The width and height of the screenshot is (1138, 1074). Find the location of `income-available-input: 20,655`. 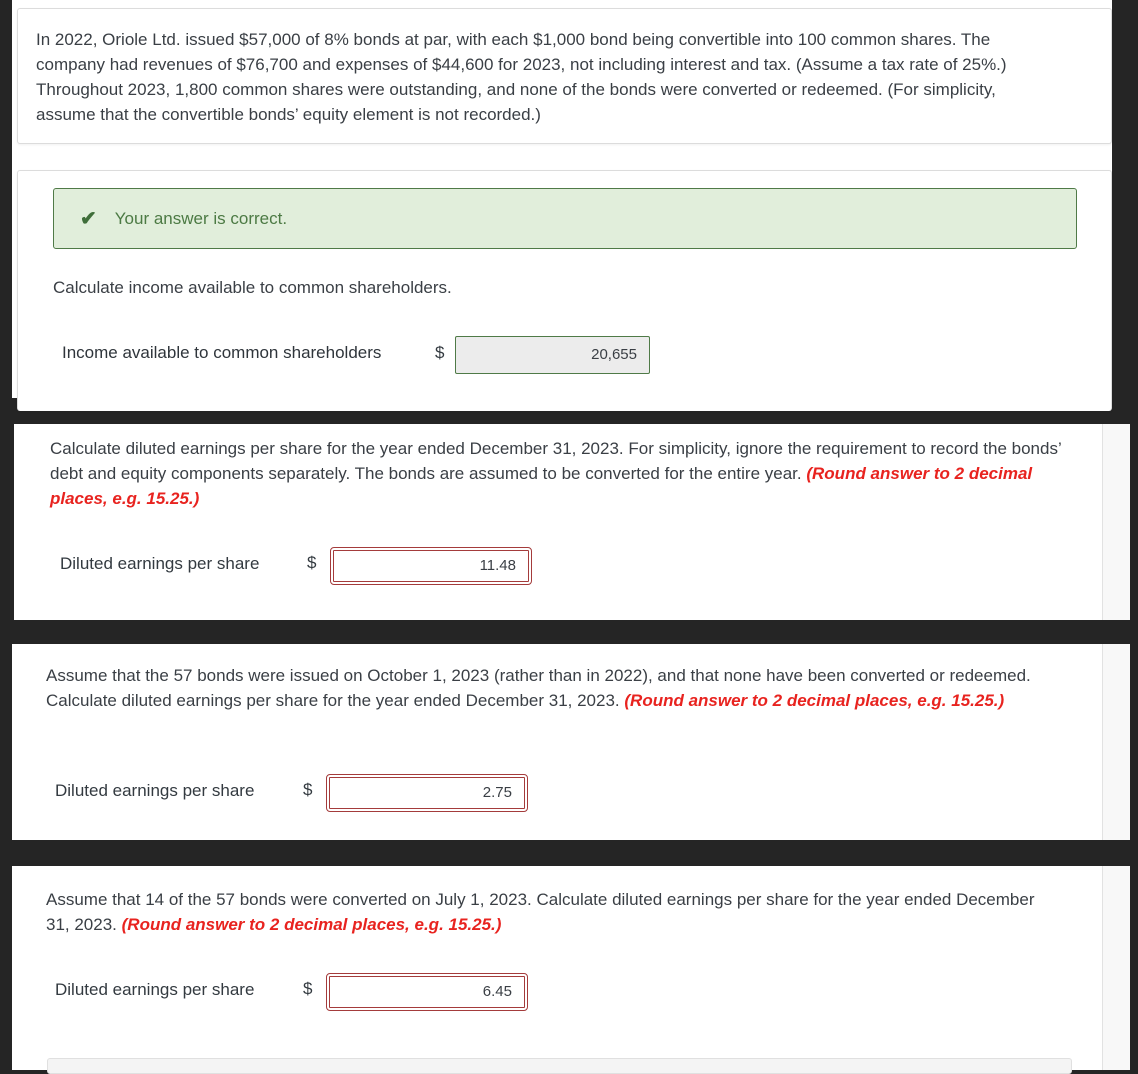

income-available-input: 20,655 is located at coordinates (552, 355).